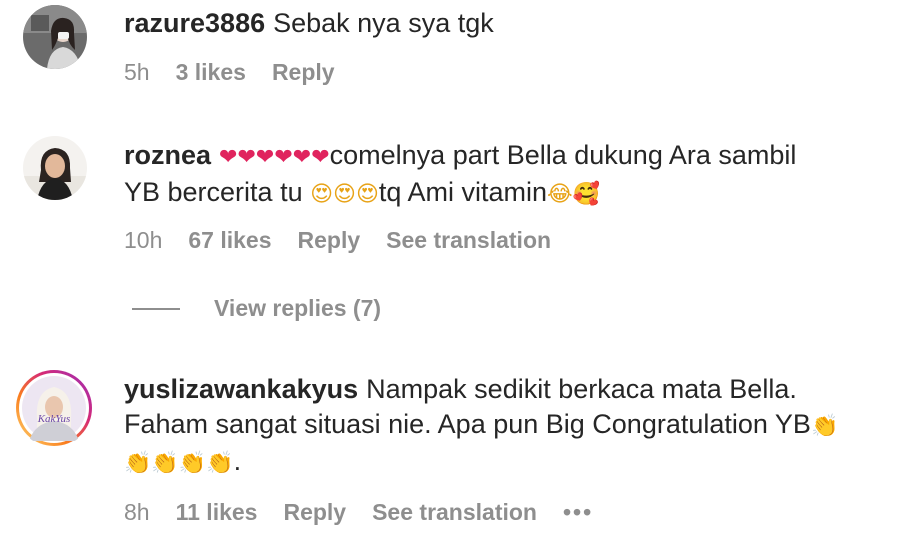 This screenshot has height=540, width=918. I want to click on hearts-emoji: ❤❤❤❤❤❤, so click(274, 157).